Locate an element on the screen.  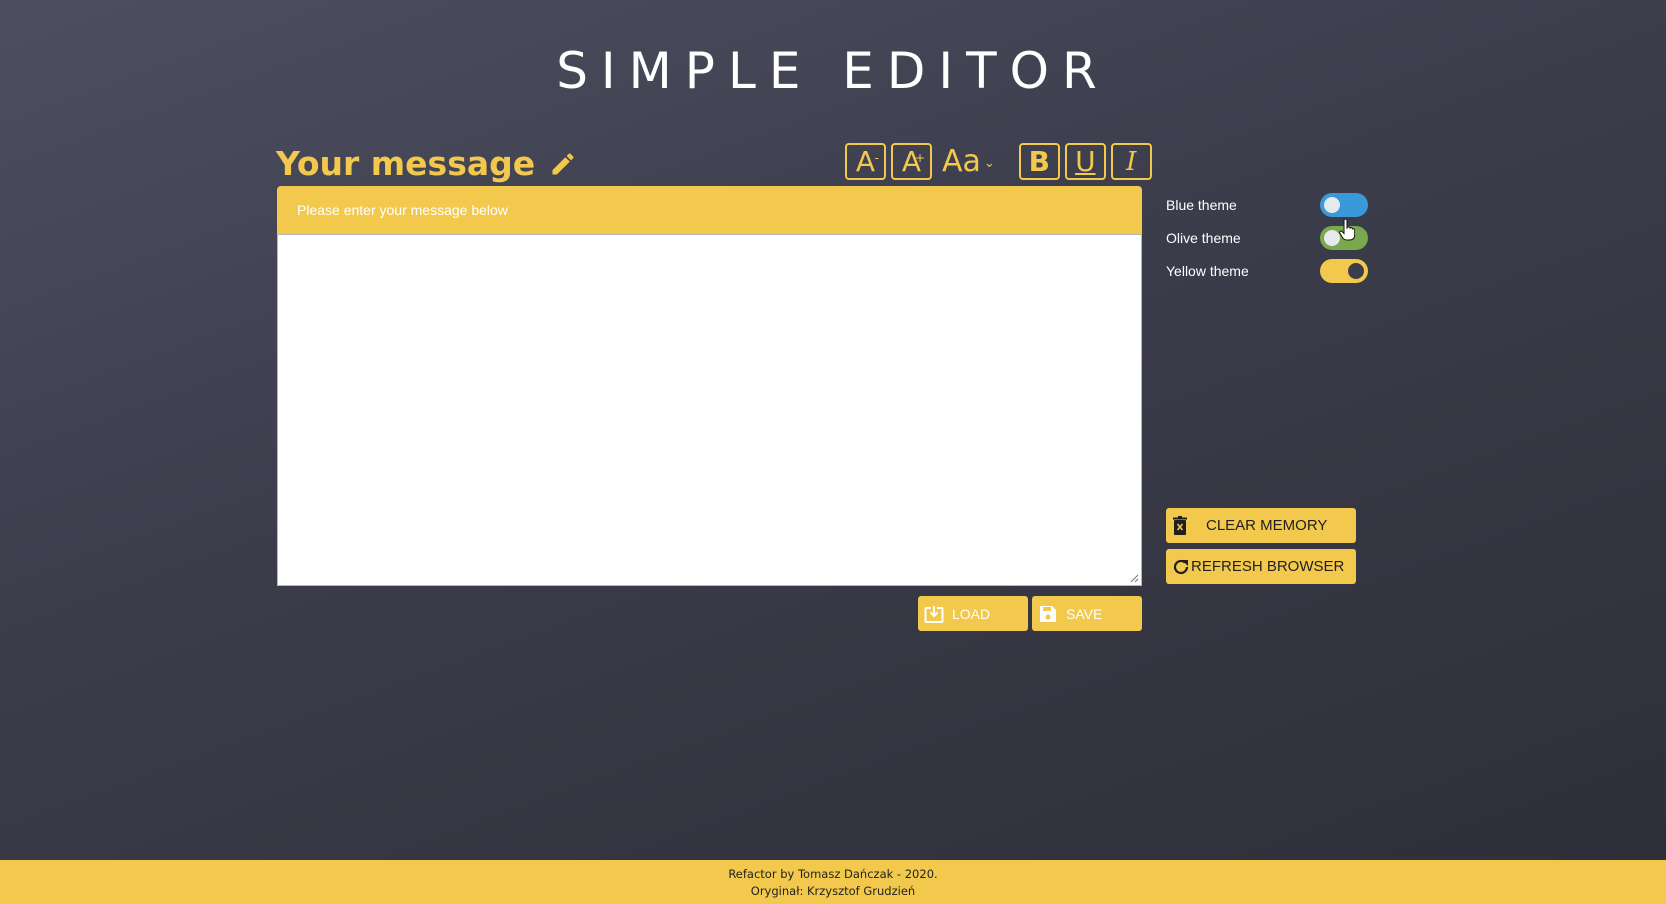
message-heading: Your message is located at coordinates (426, 163).